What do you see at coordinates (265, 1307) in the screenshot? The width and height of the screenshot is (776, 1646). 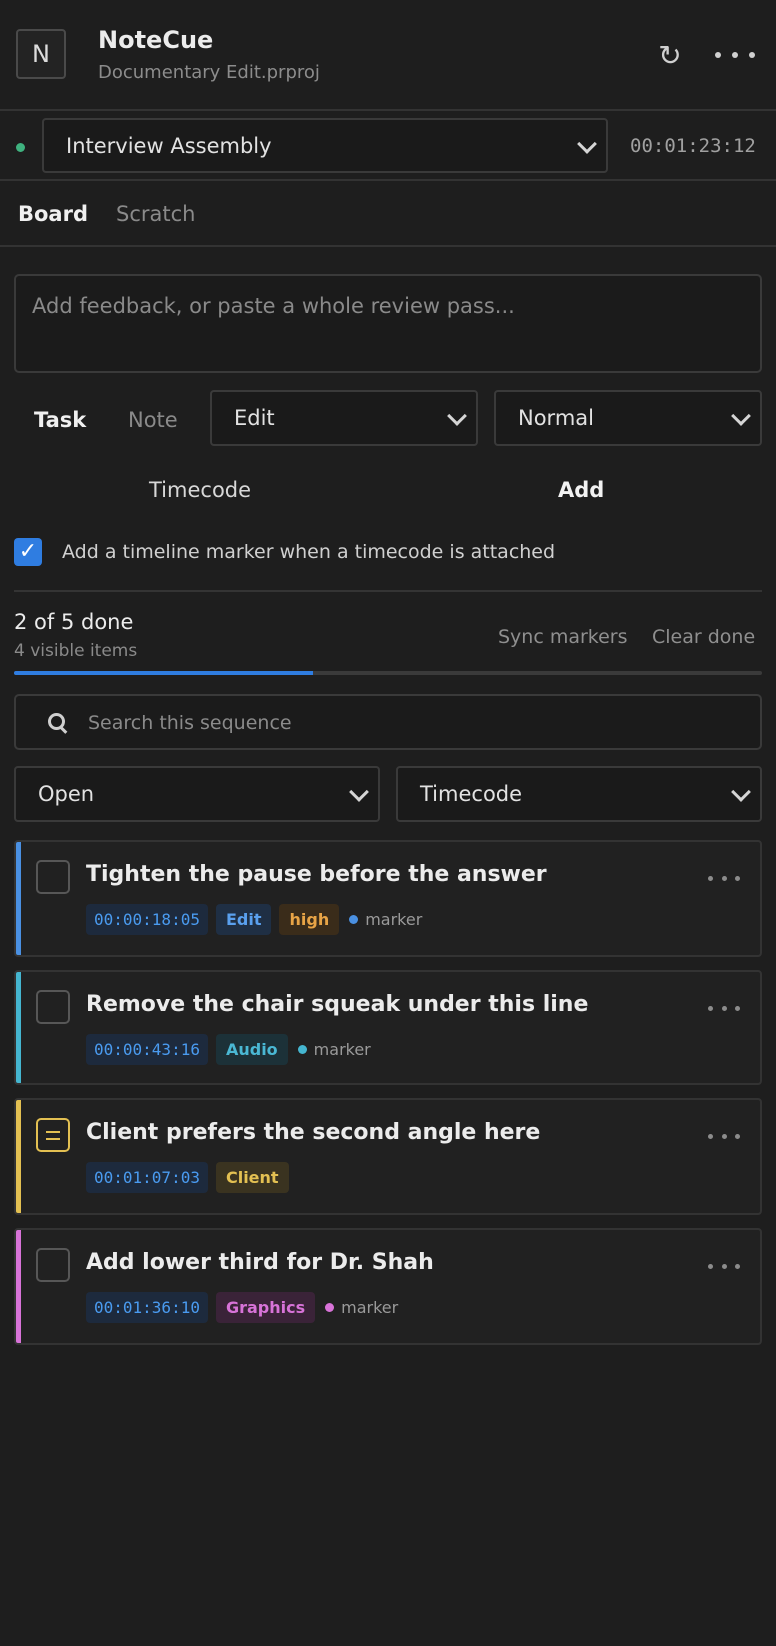 I see `category-badge: Graphics` at bounding box center [265, 1307].